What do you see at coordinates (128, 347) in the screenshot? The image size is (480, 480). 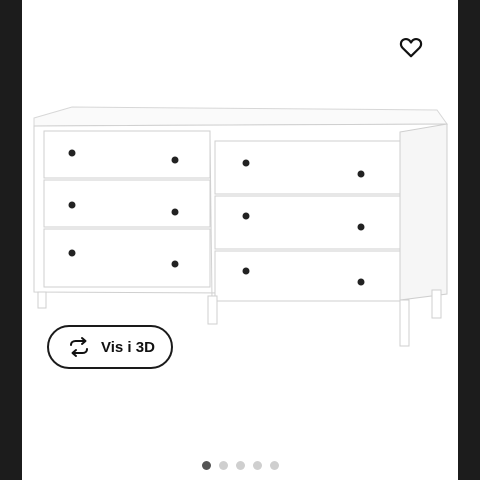 I see `view-in-3d-label: Vis i 3D` at bounding box center [128, 347].